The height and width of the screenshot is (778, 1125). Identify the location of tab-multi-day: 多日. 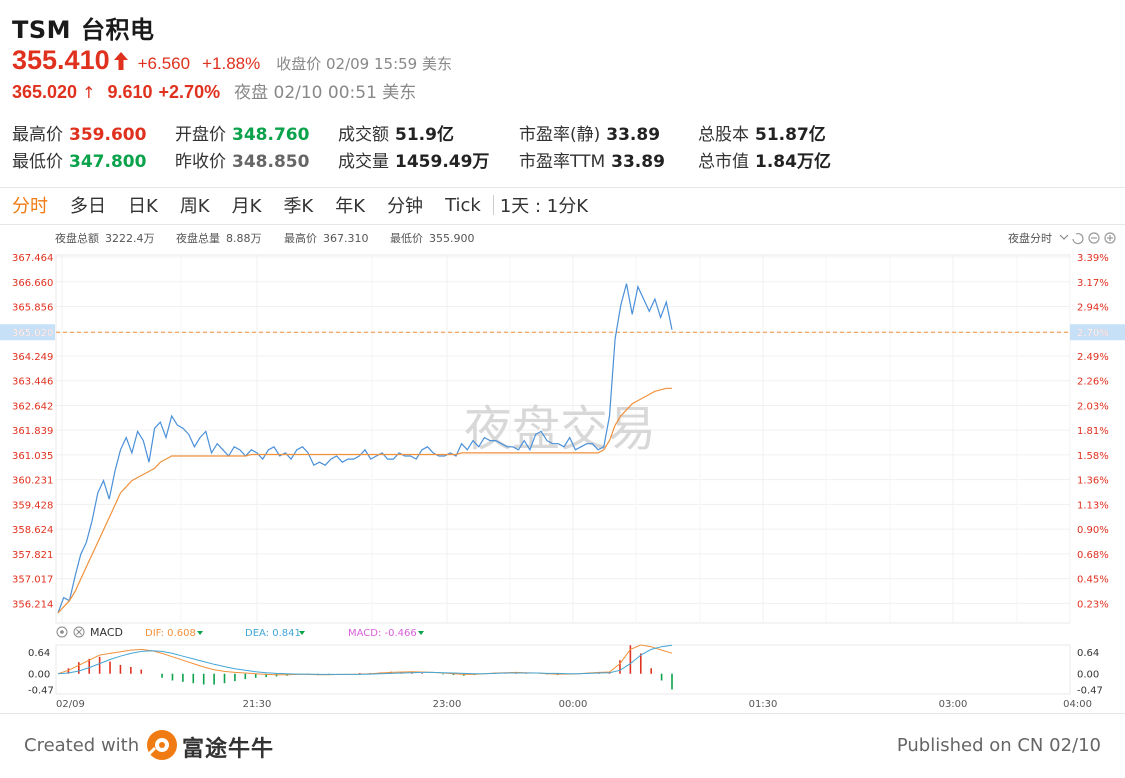
(88, 205).